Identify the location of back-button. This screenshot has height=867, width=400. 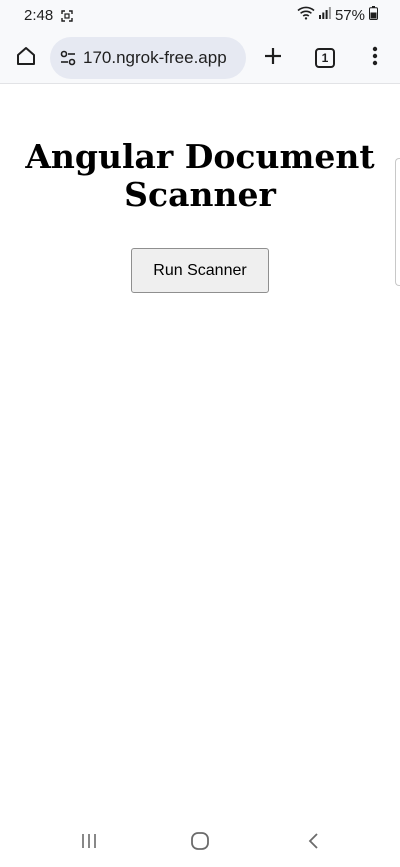
(313, 843).